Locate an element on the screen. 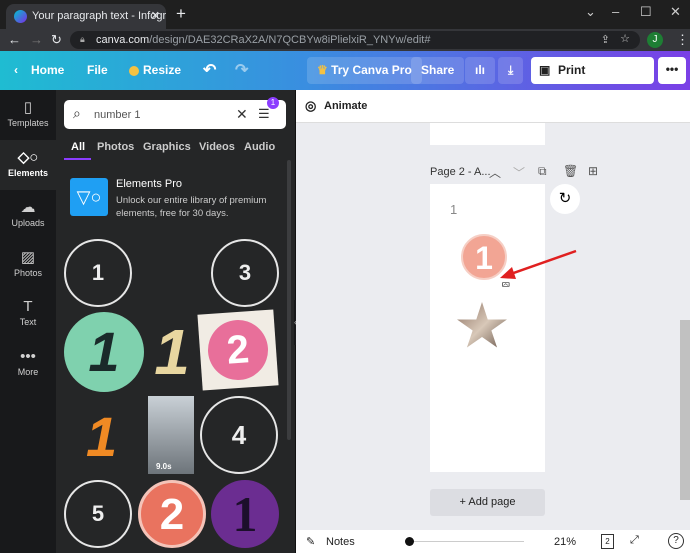  result-circle-4: 4 is located at coordinates (239, 435).